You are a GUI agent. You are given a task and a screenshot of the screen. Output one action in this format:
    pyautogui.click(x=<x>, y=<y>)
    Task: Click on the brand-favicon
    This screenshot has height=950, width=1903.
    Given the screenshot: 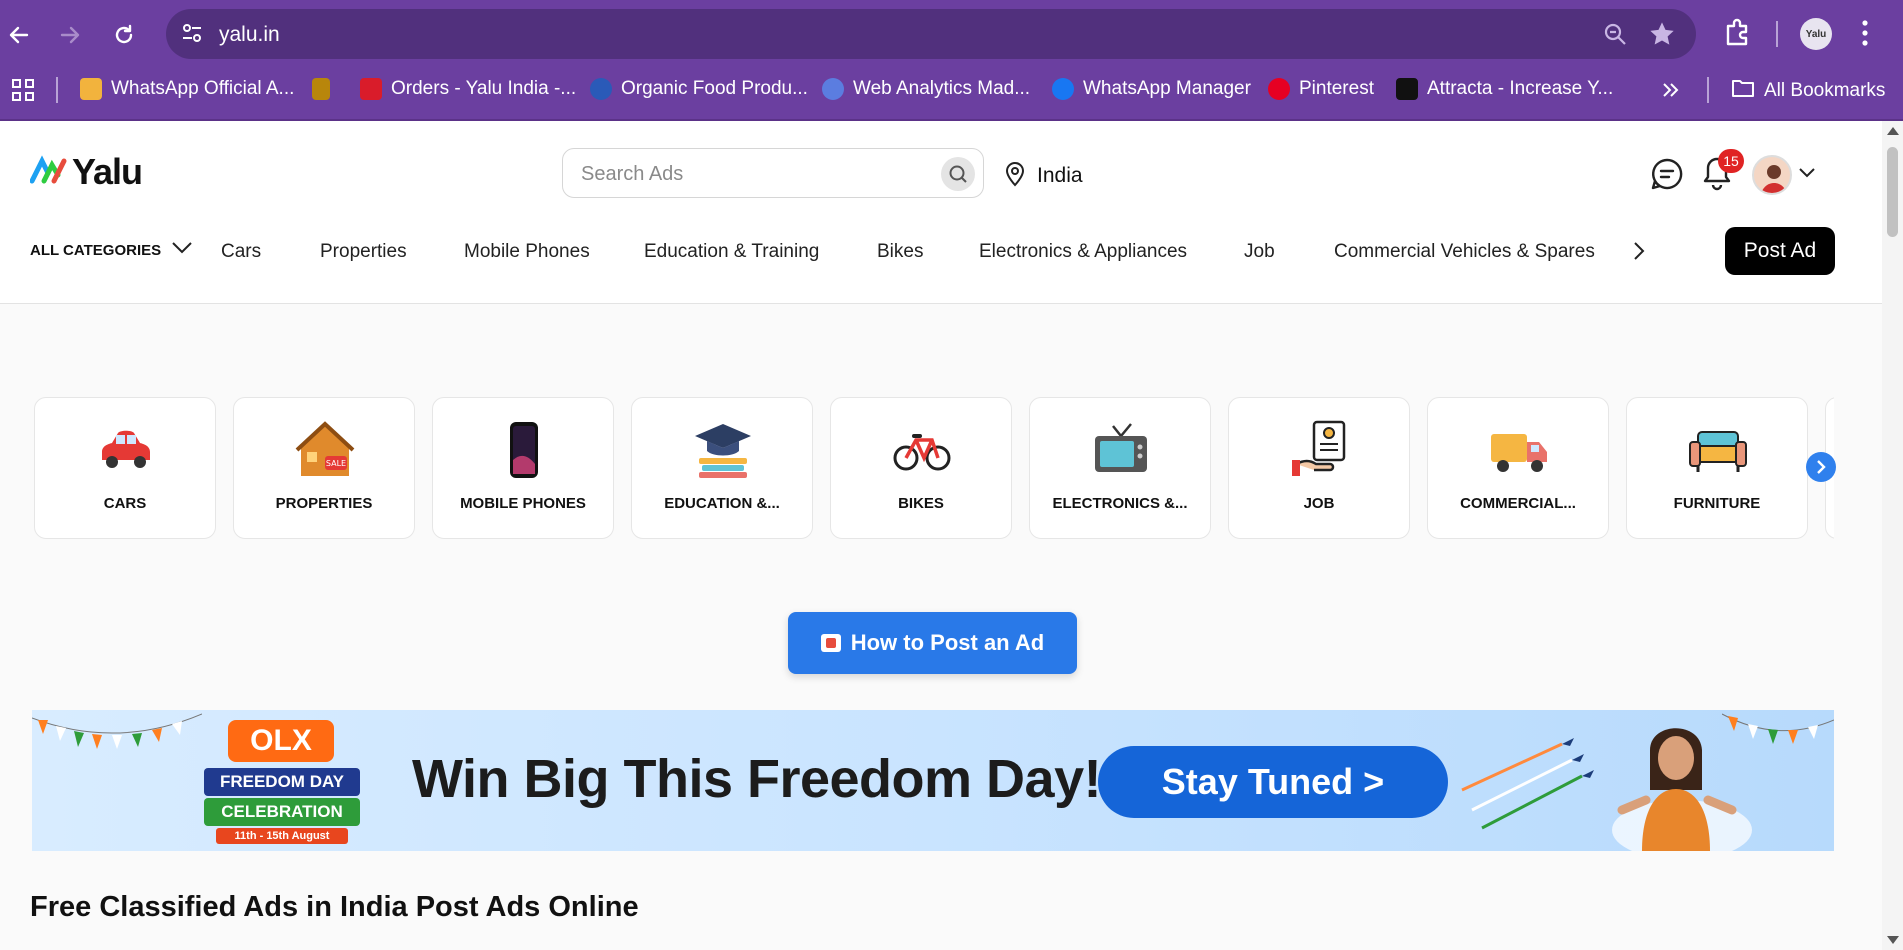 What is the action you would take?
    pyautogui.click(x=321, y=89)
    